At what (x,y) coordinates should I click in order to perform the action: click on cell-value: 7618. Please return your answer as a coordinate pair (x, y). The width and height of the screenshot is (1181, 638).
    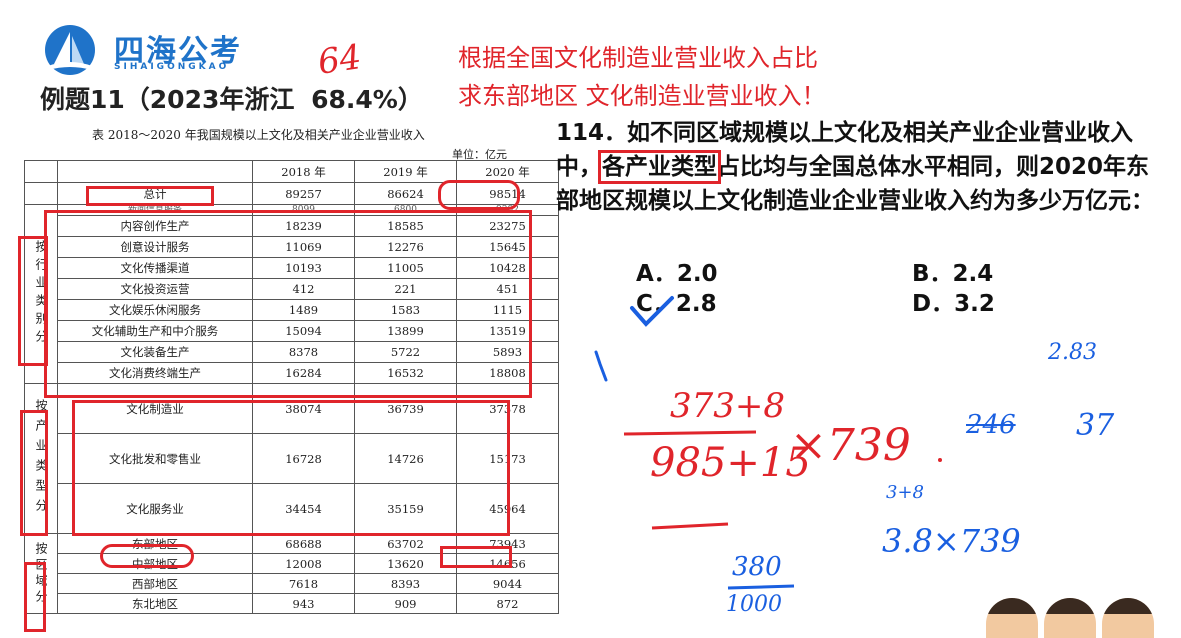
    Looking at the image, I should click on (303, 583).